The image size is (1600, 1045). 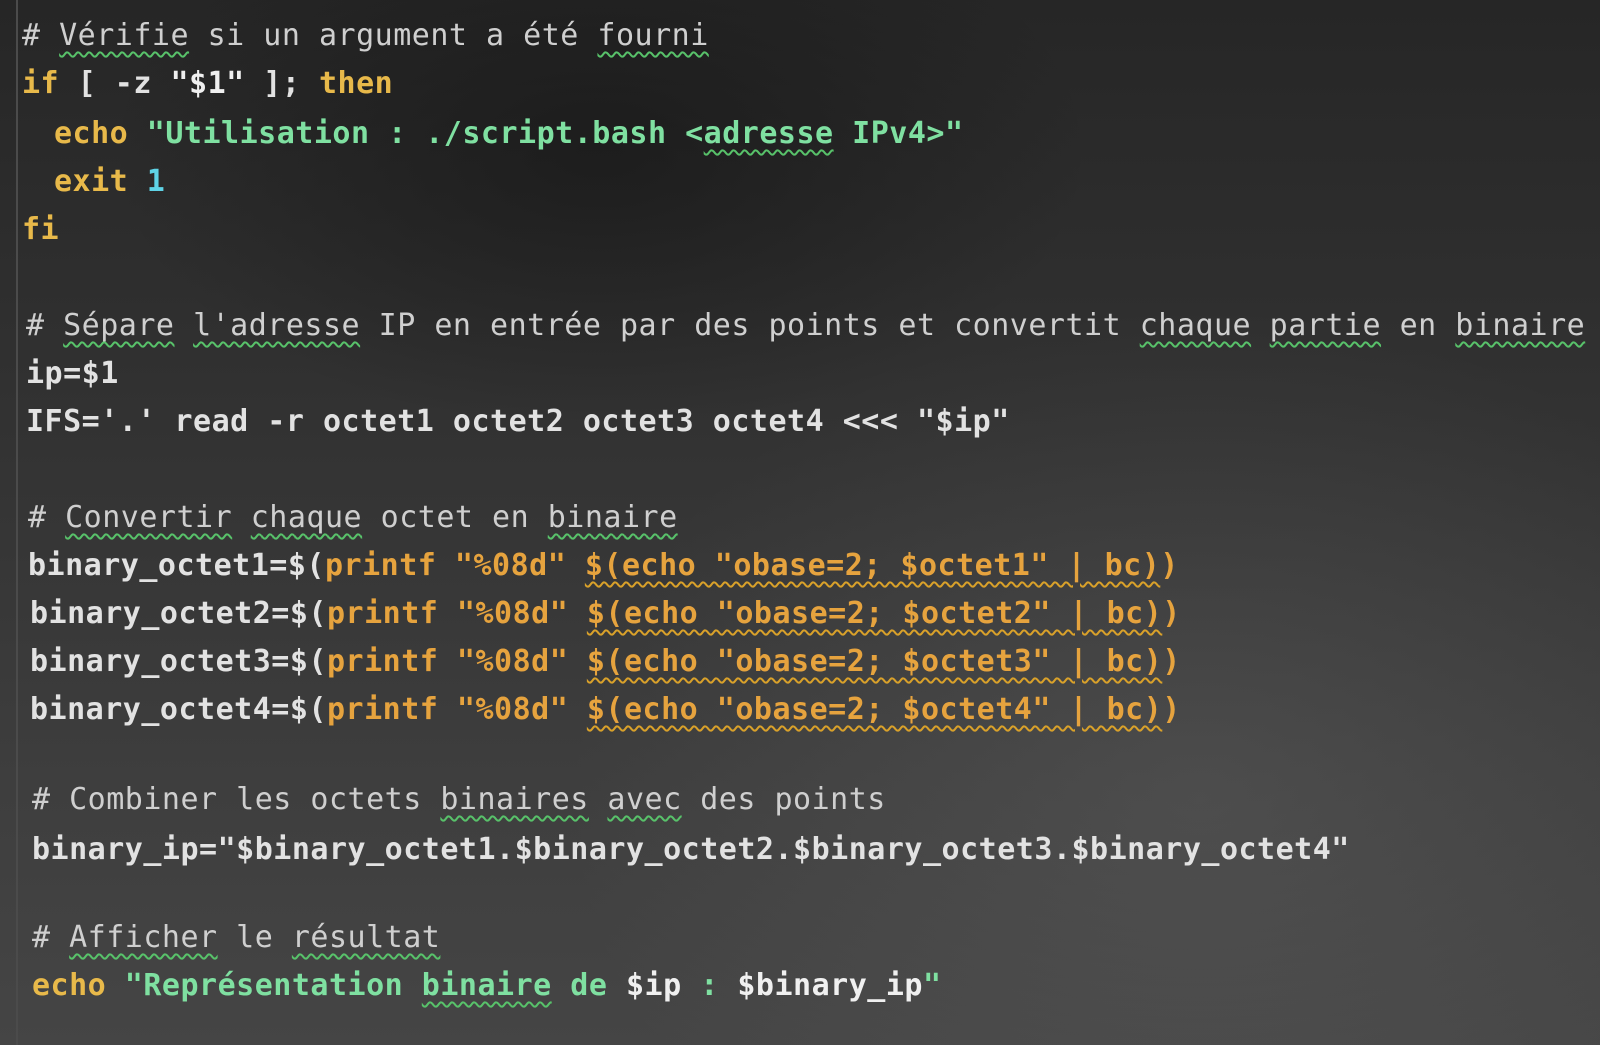 What do you see at coordinates (91, 181) in the screenshot?
I see `keyword: exit` at bounding box center [91, 181].